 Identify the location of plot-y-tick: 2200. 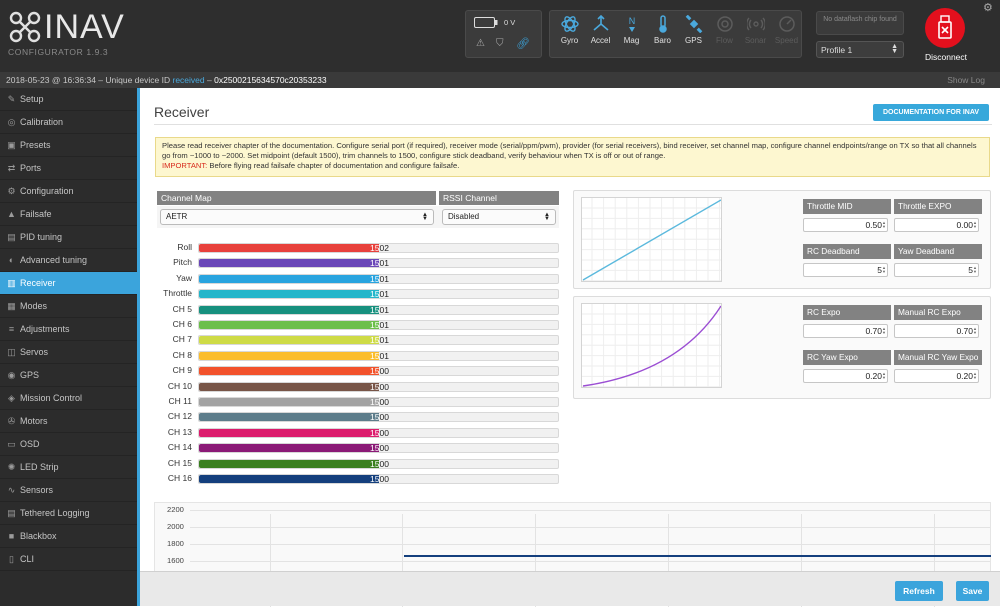
(175, 509).